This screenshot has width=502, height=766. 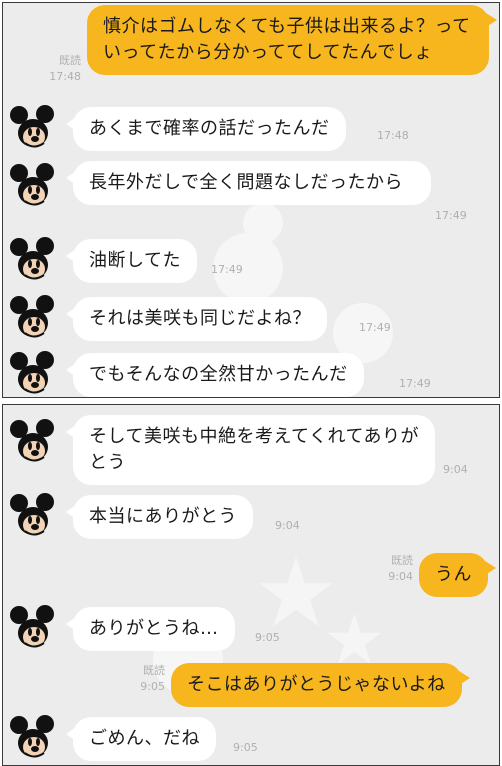 What do you see at coordinates (159, 517) in the screenshot?
I see `incoming-message-bubble: 本当にありがとう` at bounding box center [159, 517].